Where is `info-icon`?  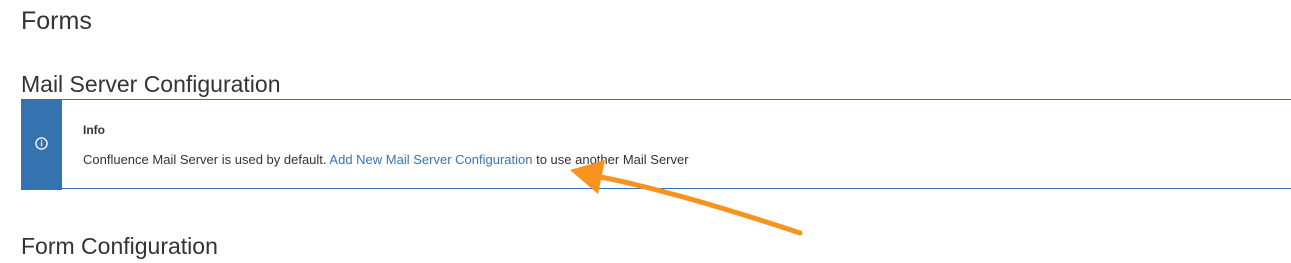 info-icon is located at coordinates (41, 143).